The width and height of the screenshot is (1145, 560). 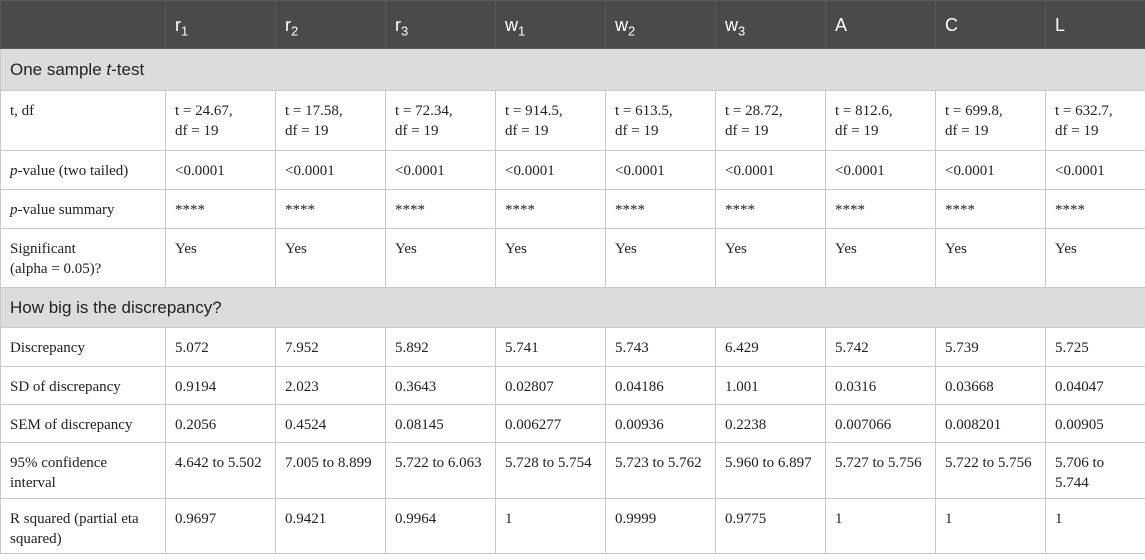 What do you see at coordinates (440, 423) in the screenshot?
I see `table-cell: 0.08145` at bounding box center [440, 423].